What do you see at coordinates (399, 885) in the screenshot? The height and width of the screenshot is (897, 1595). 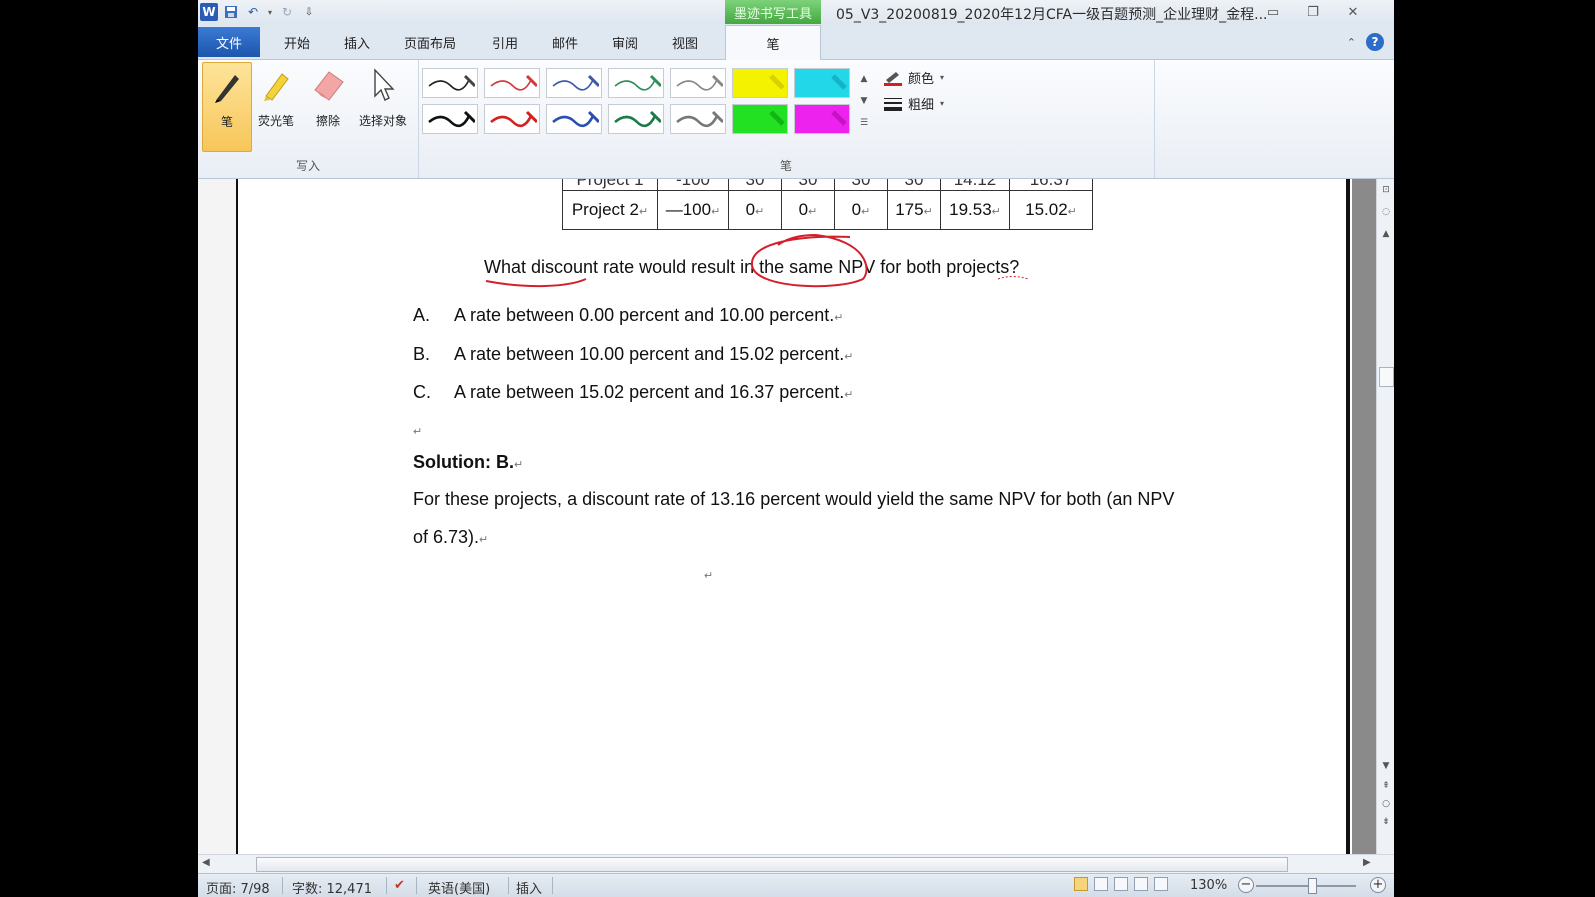 I see `proofing-icon: ✔` at bounding box center [399, 885].